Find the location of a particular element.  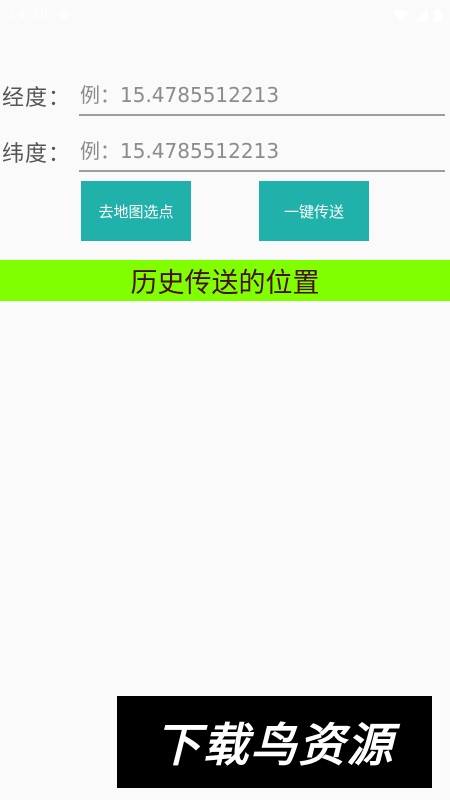

status-bar: 14:38 is located at coordinates (225, 15).